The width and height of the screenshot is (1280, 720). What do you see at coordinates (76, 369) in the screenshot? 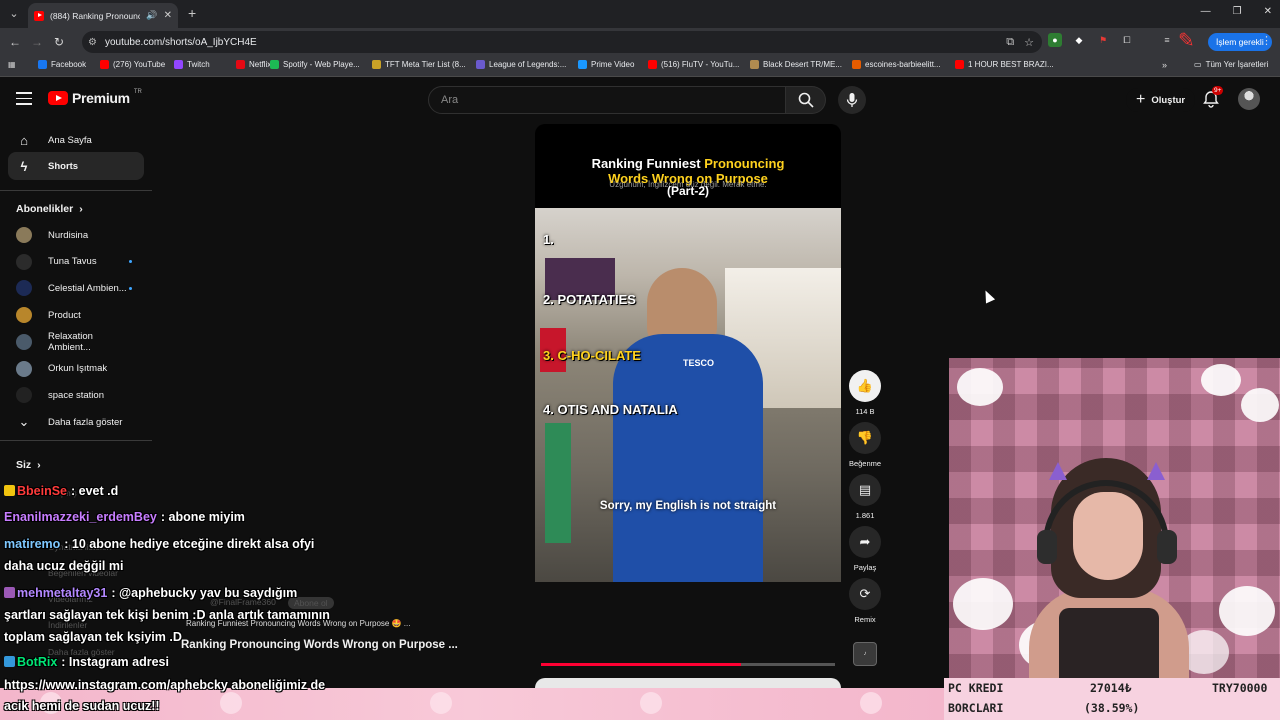
I see `sidebar-subscription-item: Orkun Işıtmak` at bounding box center [76, 369].